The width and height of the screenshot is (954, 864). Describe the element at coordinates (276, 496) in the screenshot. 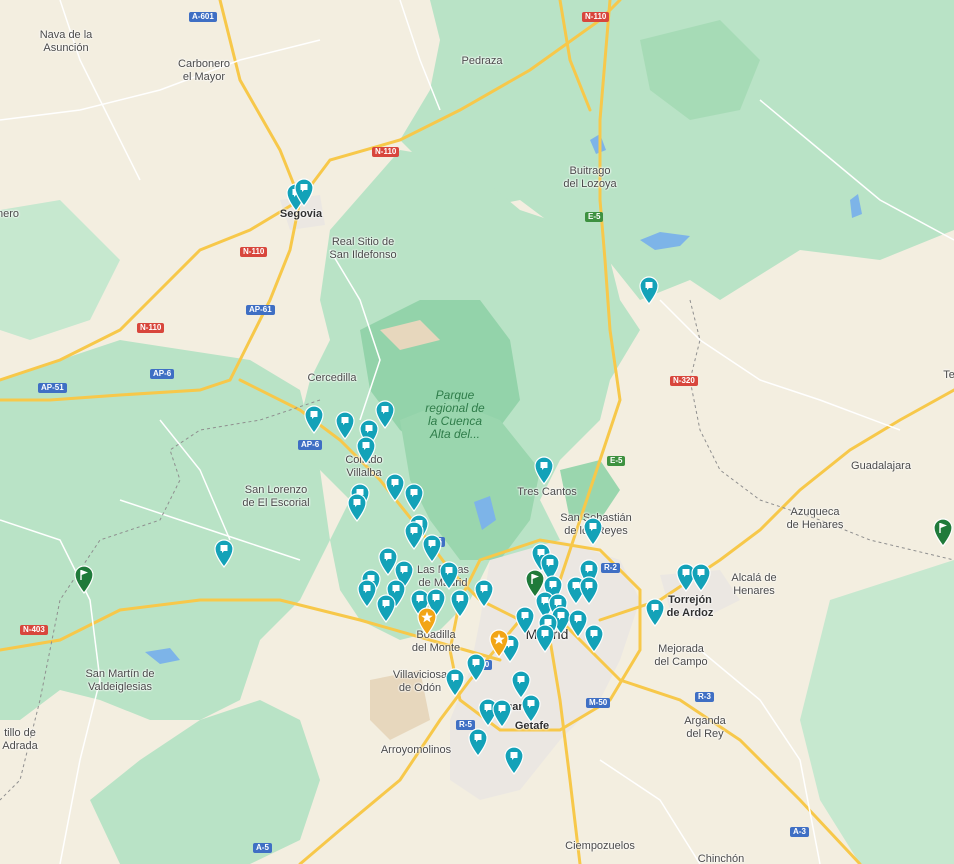

I see `place-label: San Lorenzo de El Escorial` at that location.